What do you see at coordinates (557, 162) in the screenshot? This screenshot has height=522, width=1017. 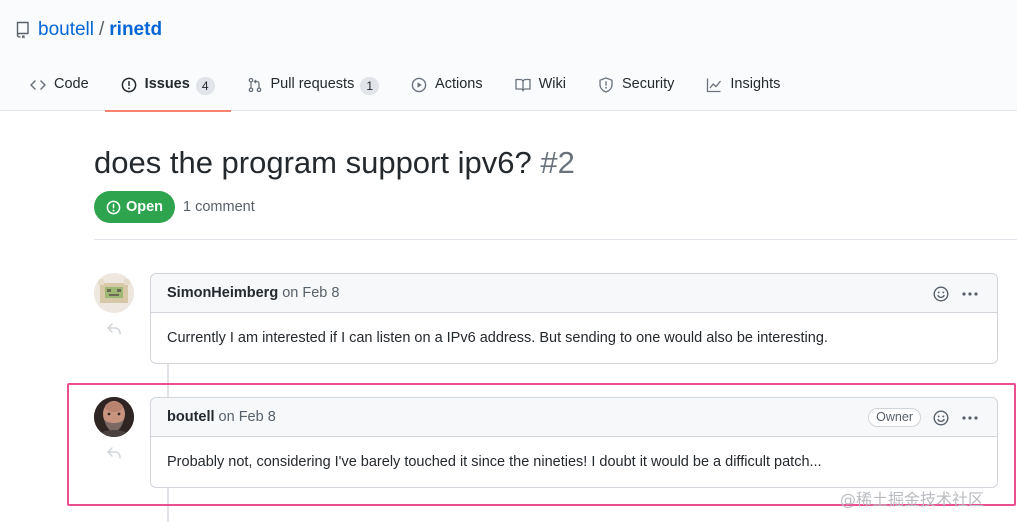 I see `issue-number: #2` at bounding box center [557, 162].